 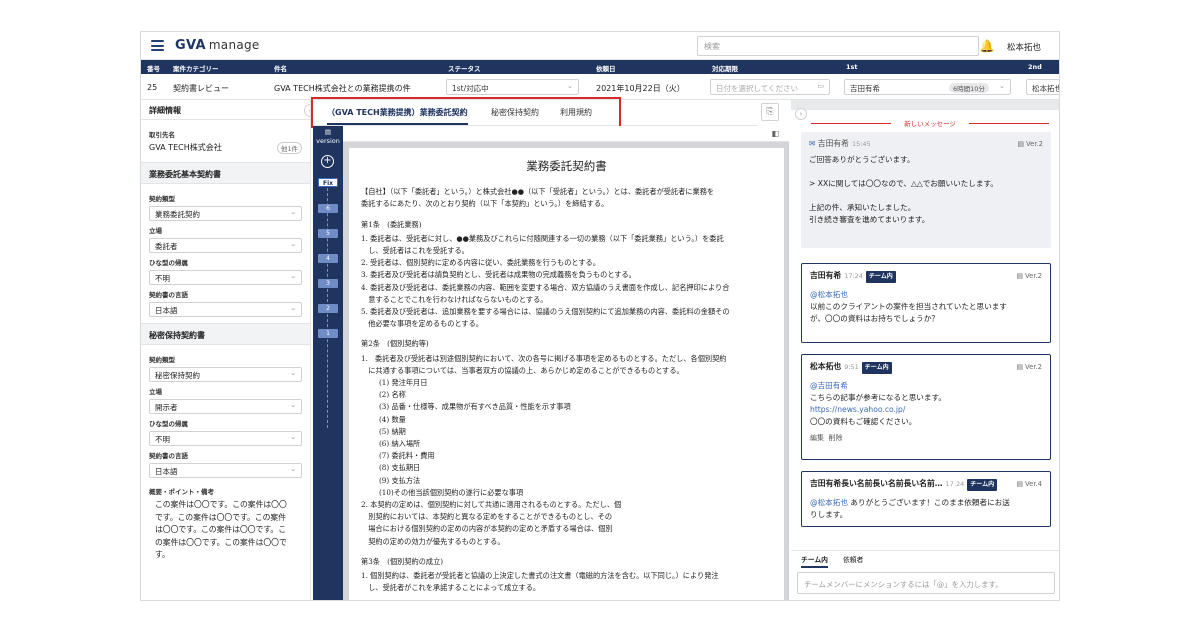 I want to click on version-node: 2, so click(x=328, y=308).